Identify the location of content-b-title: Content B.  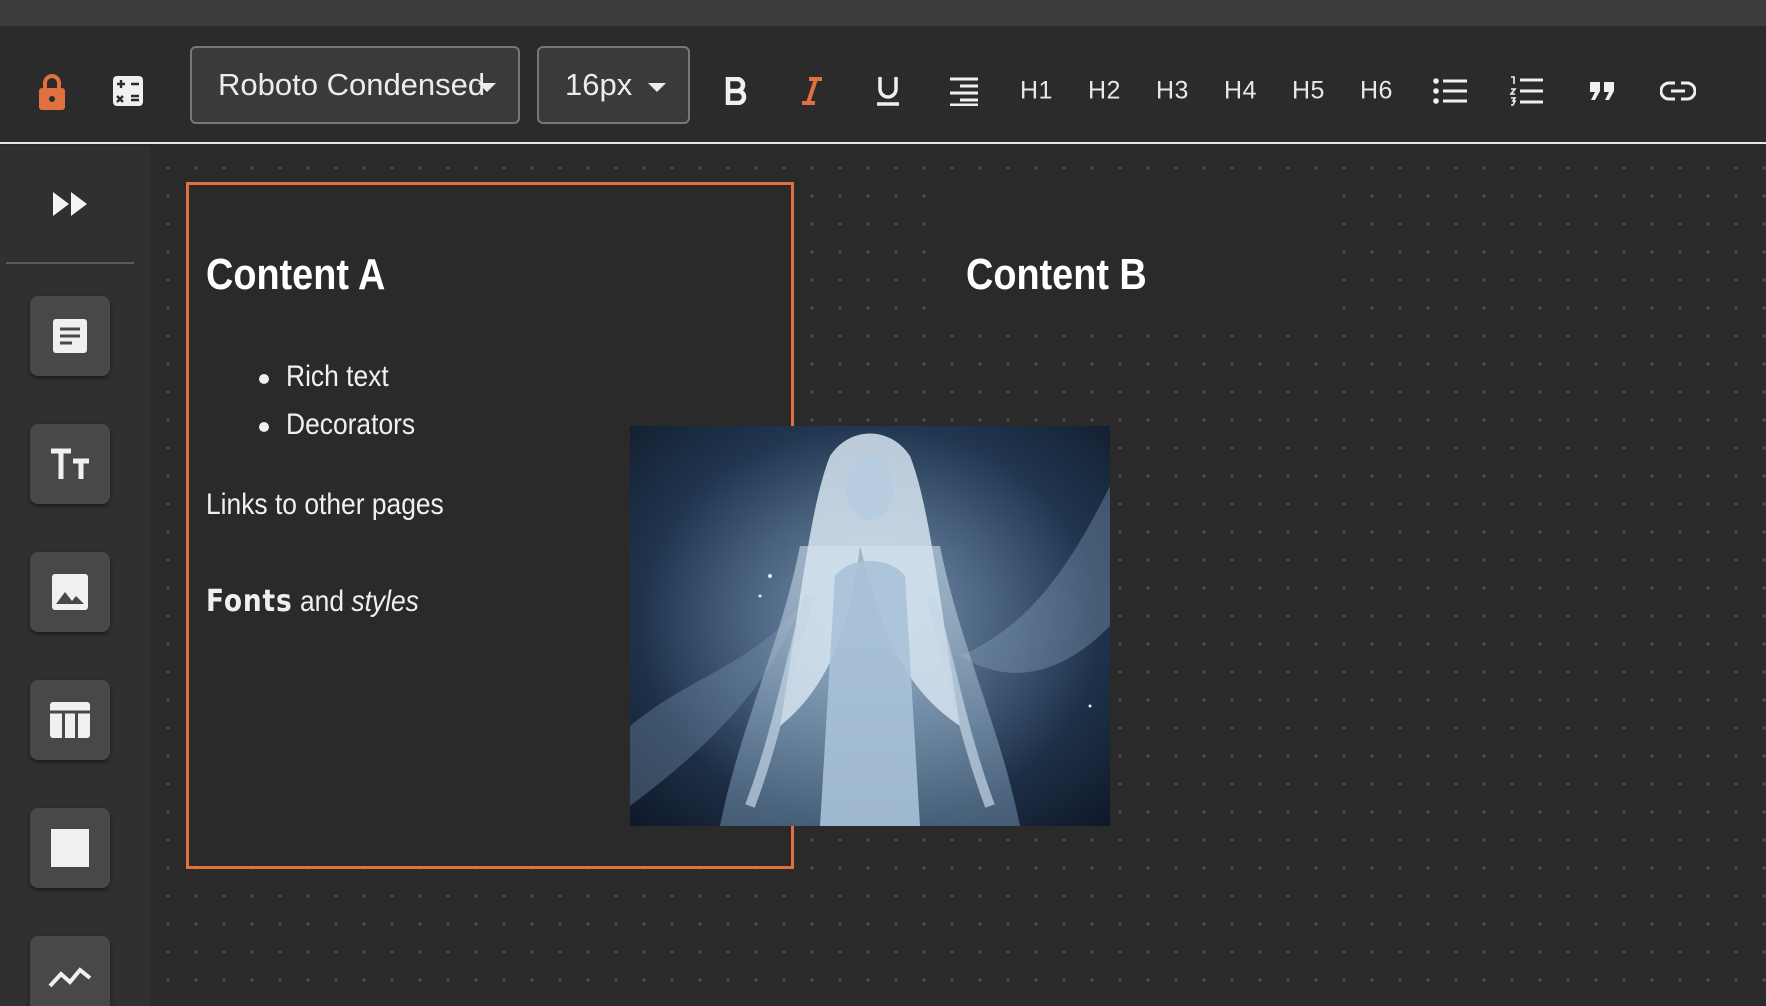
(1056, 274).